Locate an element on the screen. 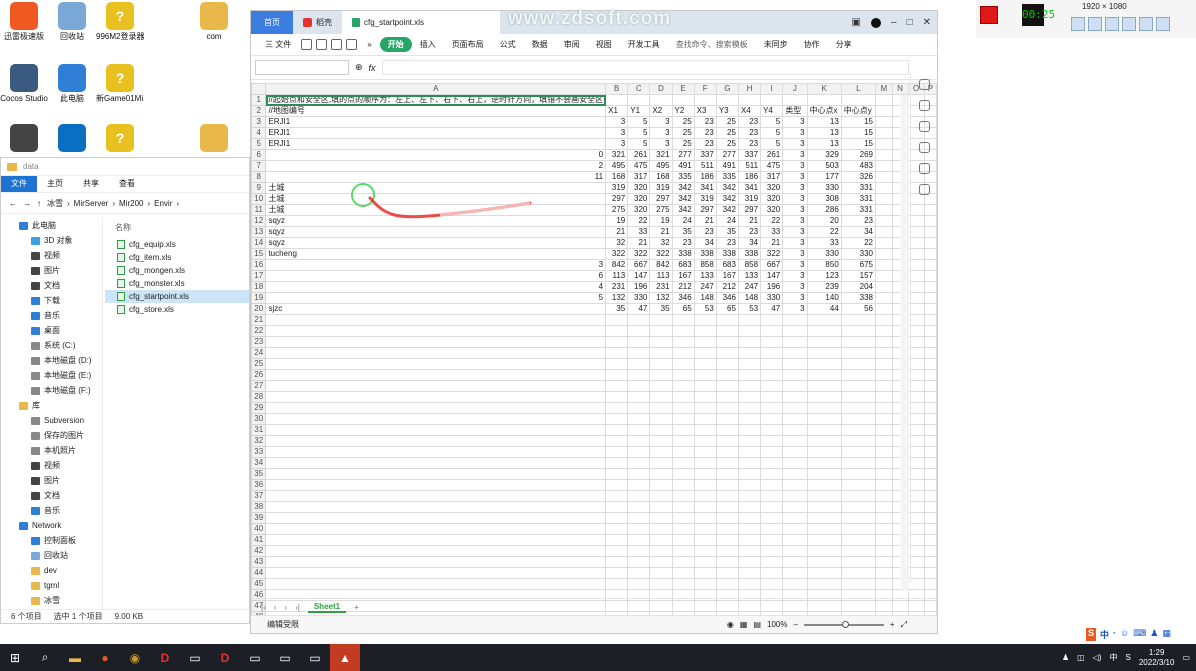  recorder-mic-button is located at coordinates (1095, 24).